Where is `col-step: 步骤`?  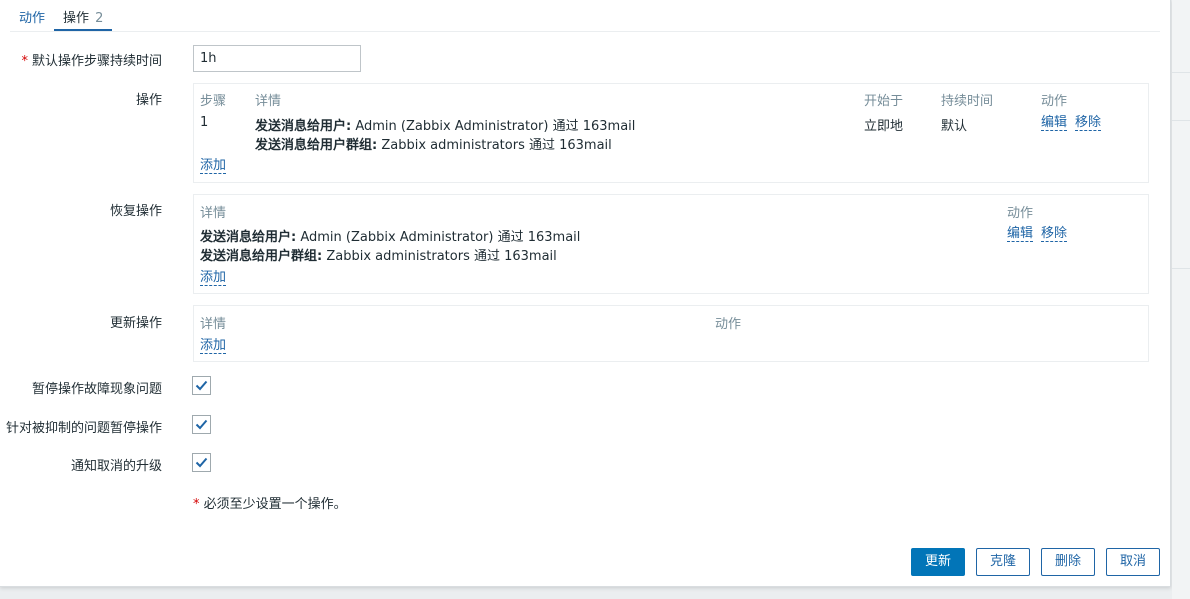
col-step: 步骤 is located at coordinates (213, 101).